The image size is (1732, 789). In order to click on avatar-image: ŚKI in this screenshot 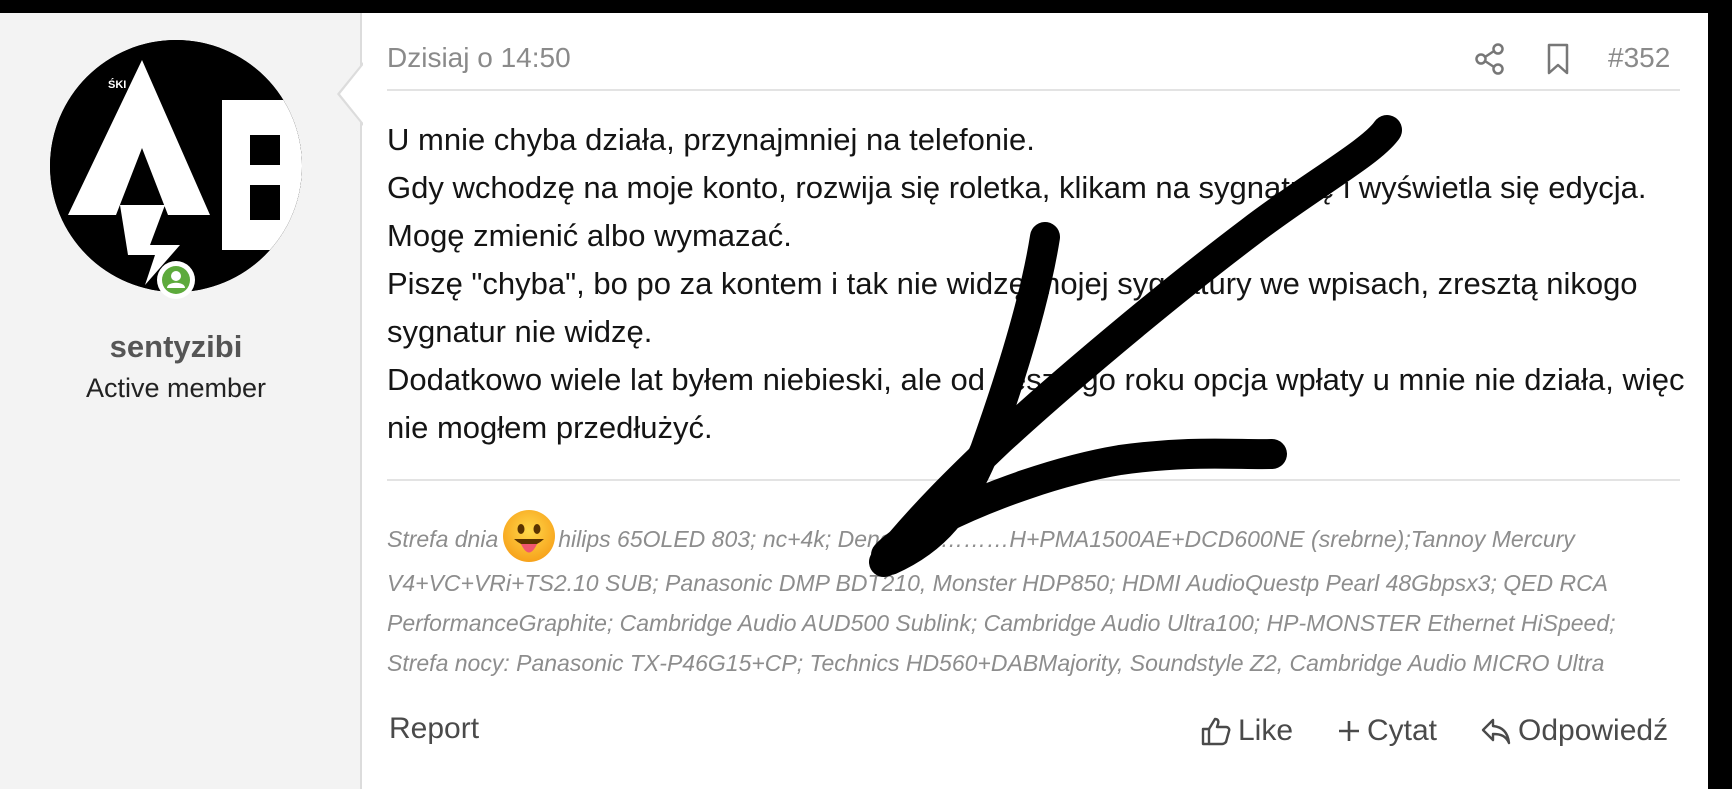, I will do `click(176, 166)`.